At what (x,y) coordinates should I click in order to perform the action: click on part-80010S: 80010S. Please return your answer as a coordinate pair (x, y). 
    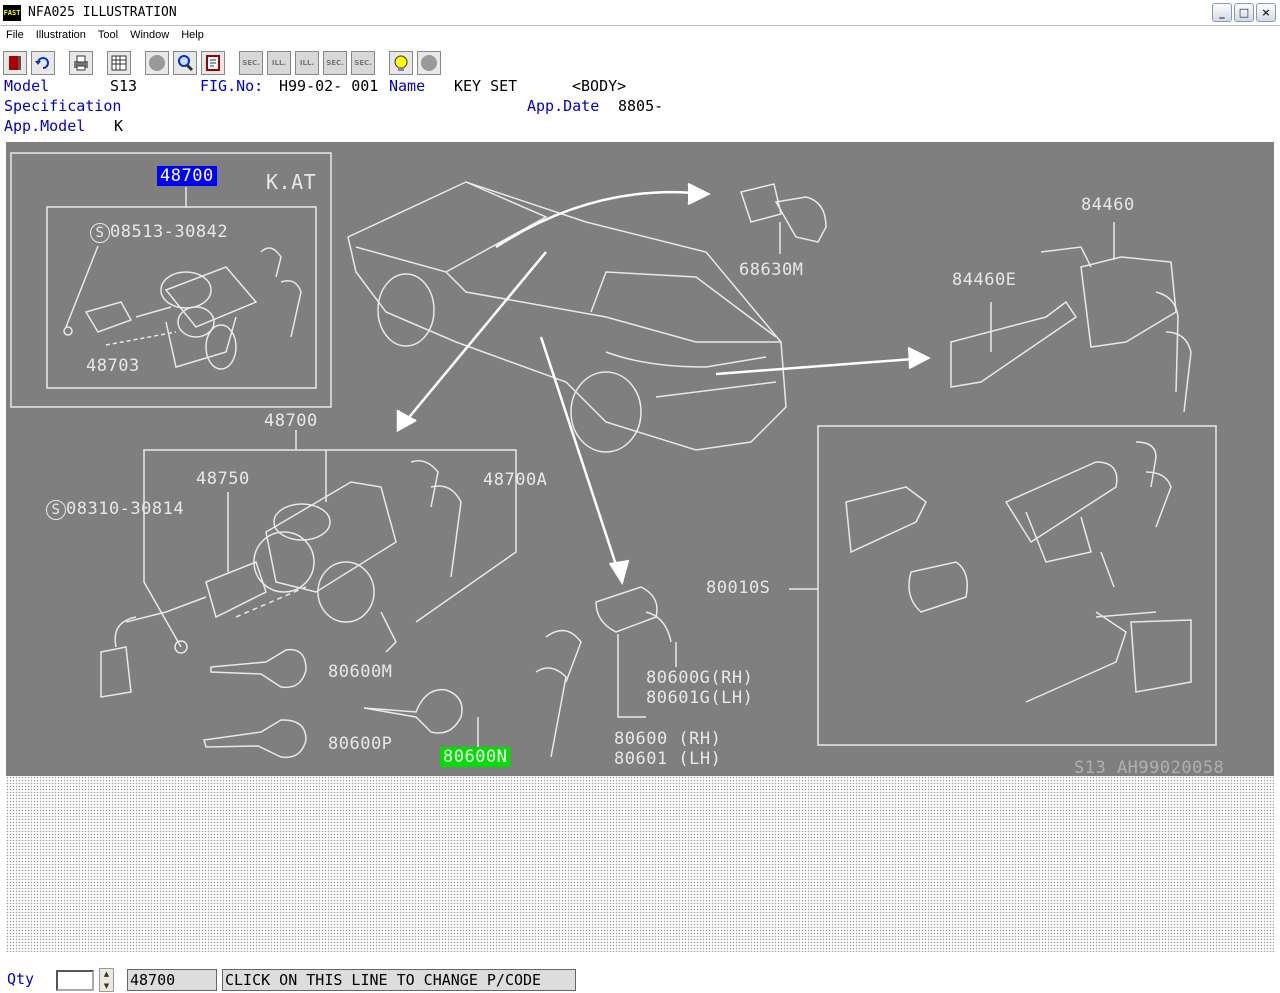
    Looking at the image, I should click on (738, 588).